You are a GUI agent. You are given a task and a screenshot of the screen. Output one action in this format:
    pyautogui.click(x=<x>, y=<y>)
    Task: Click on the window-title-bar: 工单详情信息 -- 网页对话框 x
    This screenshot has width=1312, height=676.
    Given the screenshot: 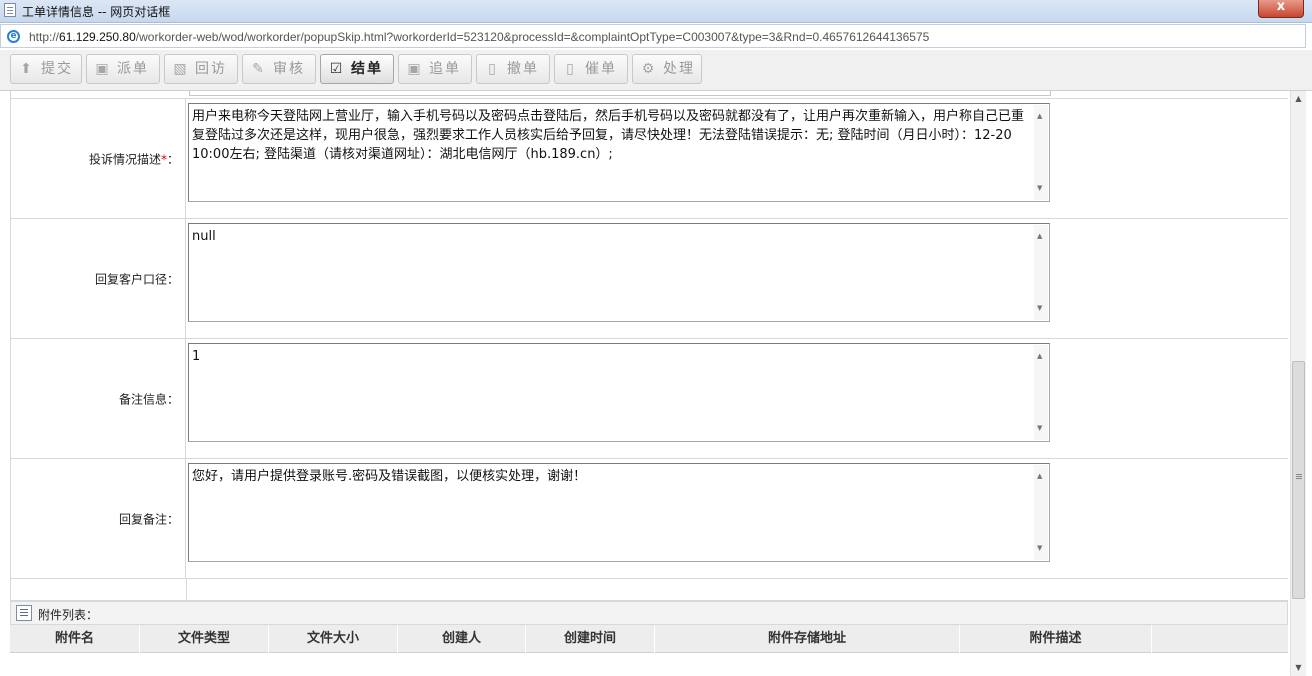 What is the action you would take?
    pyautogui.click(x=656, y=11)
    